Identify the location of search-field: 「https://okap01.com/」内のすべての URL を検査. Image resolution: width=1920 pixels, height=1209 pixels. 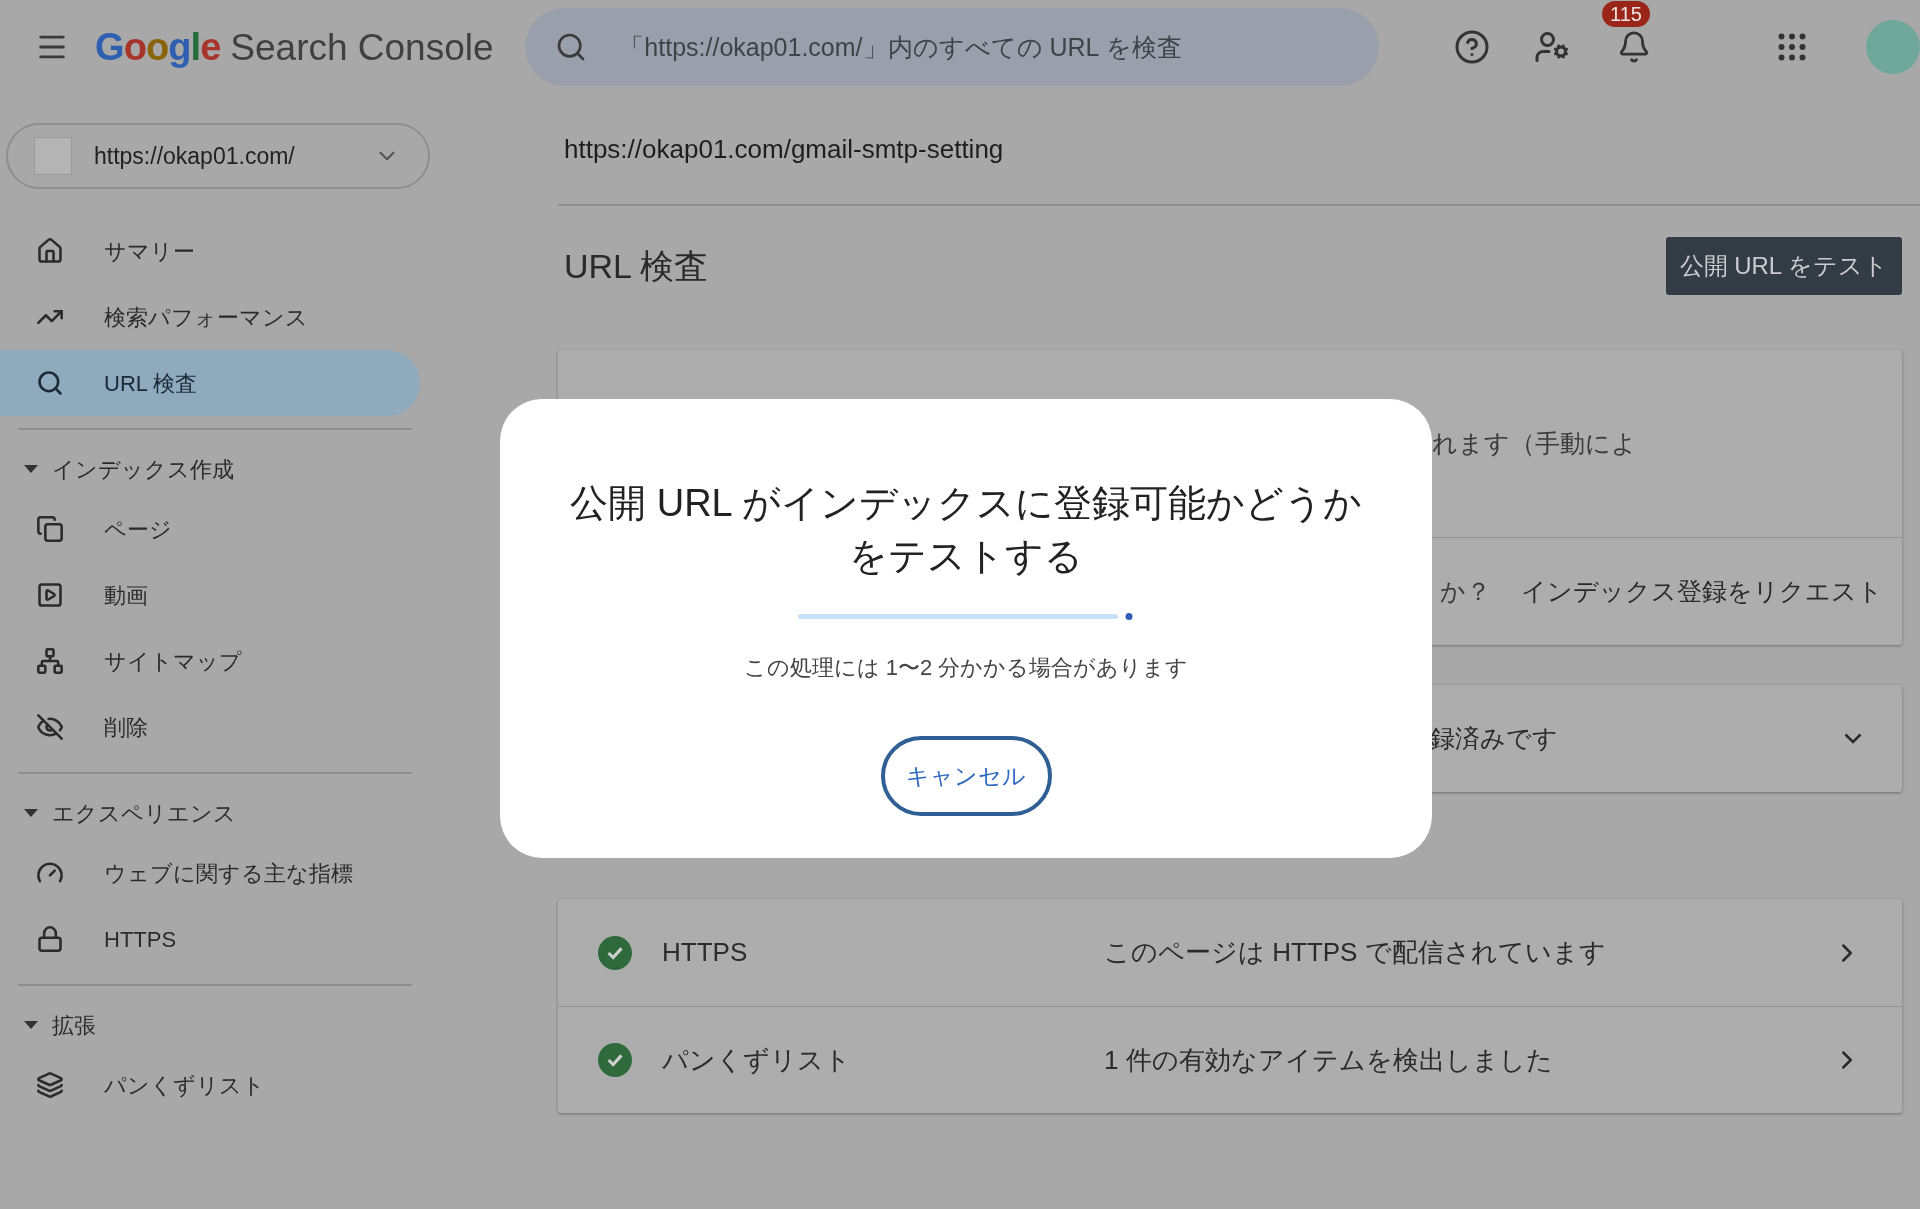
(952, 47).